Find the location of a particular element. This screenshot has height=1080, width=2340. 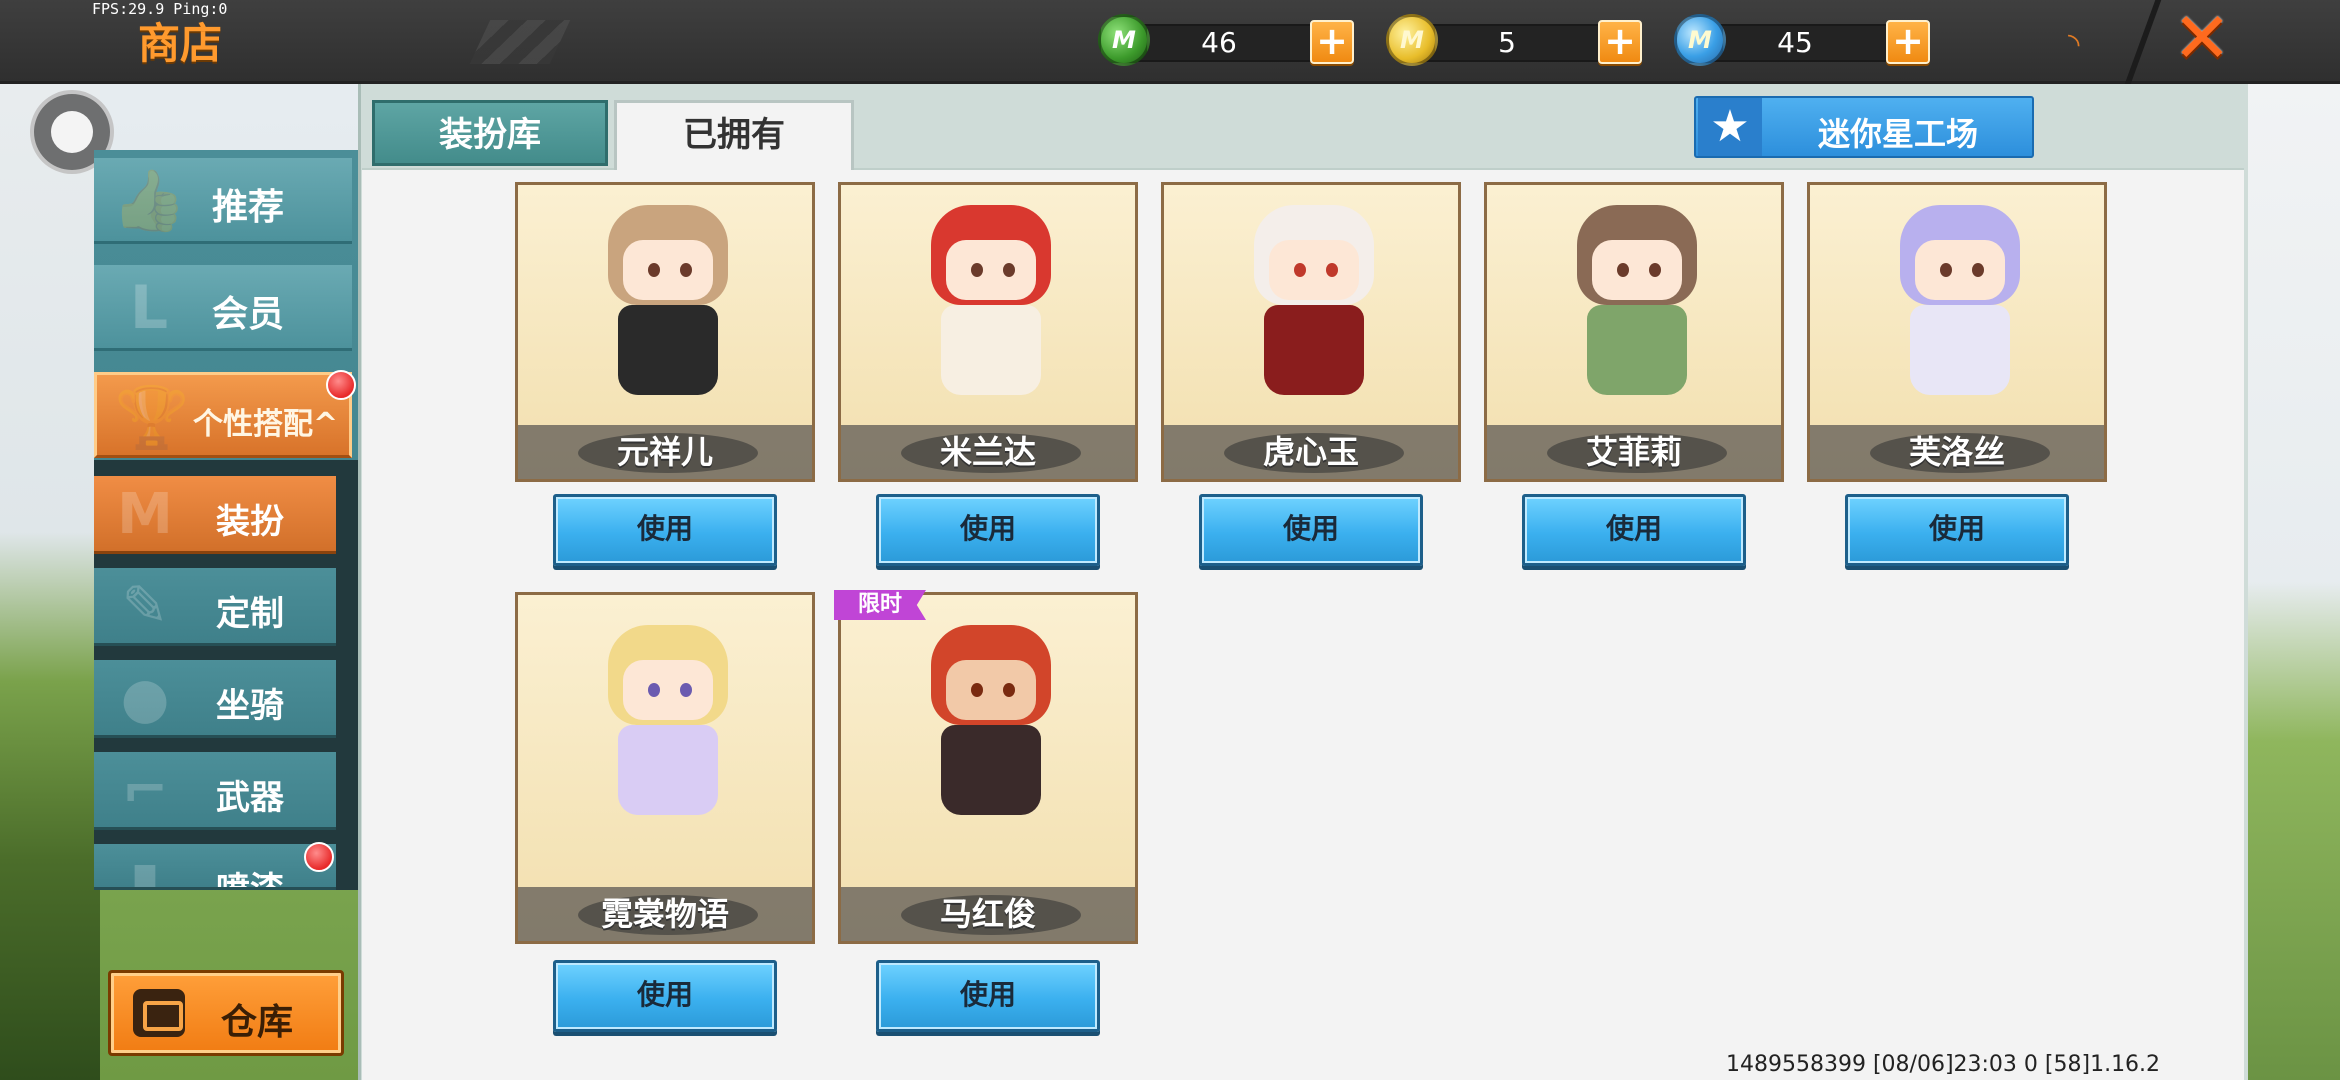

outfit-name: 元祥儿 is located at coordinates (664, 452).